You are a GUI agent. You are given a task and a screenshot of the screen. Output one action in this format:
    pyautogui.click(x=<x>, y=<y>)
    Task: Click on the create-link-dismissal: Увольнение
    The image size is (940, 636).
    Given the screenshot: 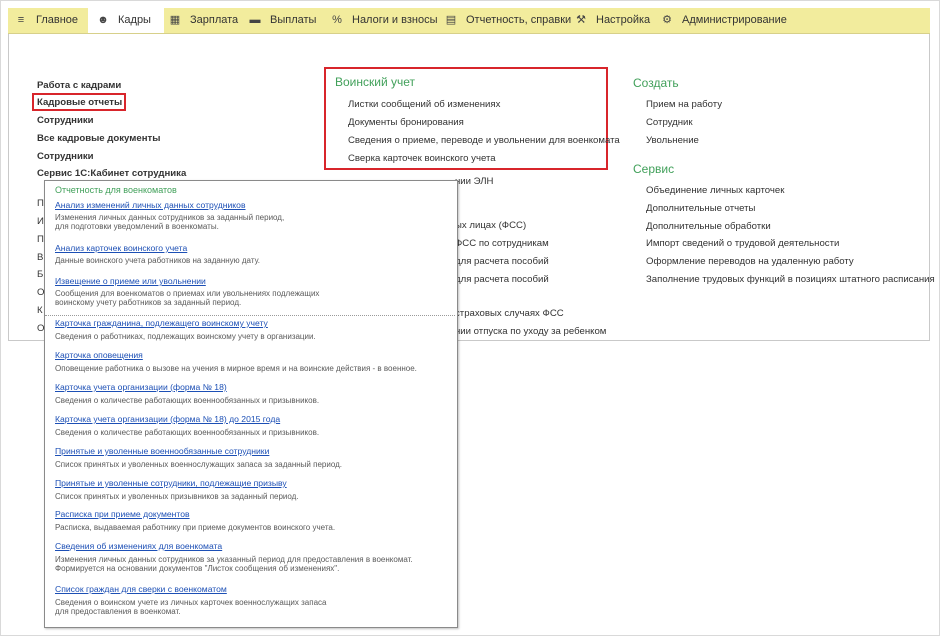 What is the action you would take?
    pyautogui.click(x=672, y=140)
    